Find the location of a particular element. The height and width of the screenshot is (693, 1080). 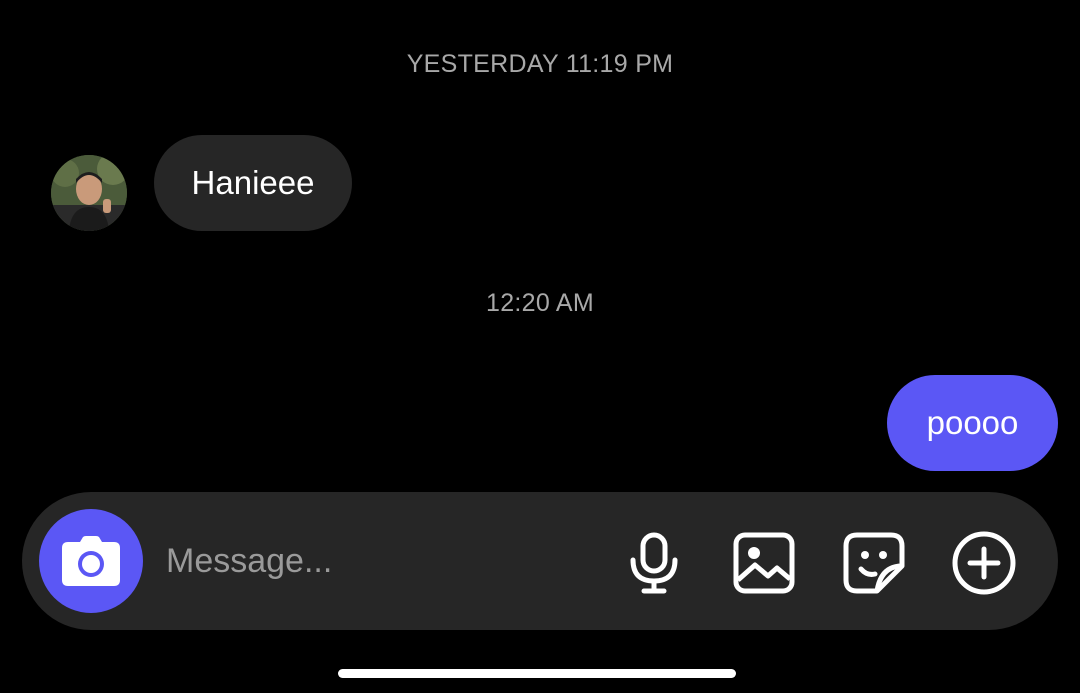

microphone-button is located at coordinates (654, 563).